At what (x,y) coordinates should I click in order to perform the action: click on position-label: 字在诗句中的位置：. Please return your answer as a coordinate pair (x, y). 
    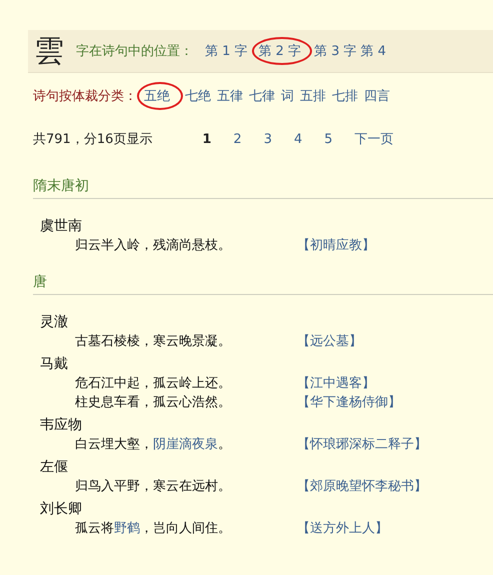
    Looking at the image, I should click on (134, 51).